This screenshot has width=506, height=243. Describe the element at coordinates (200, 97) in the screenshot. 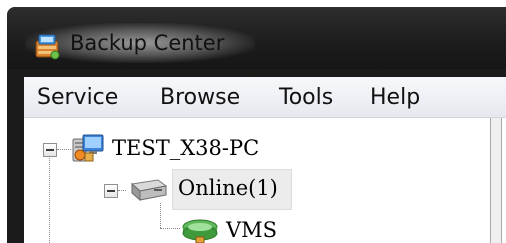

I see `menu-browse: Browse` at that location.